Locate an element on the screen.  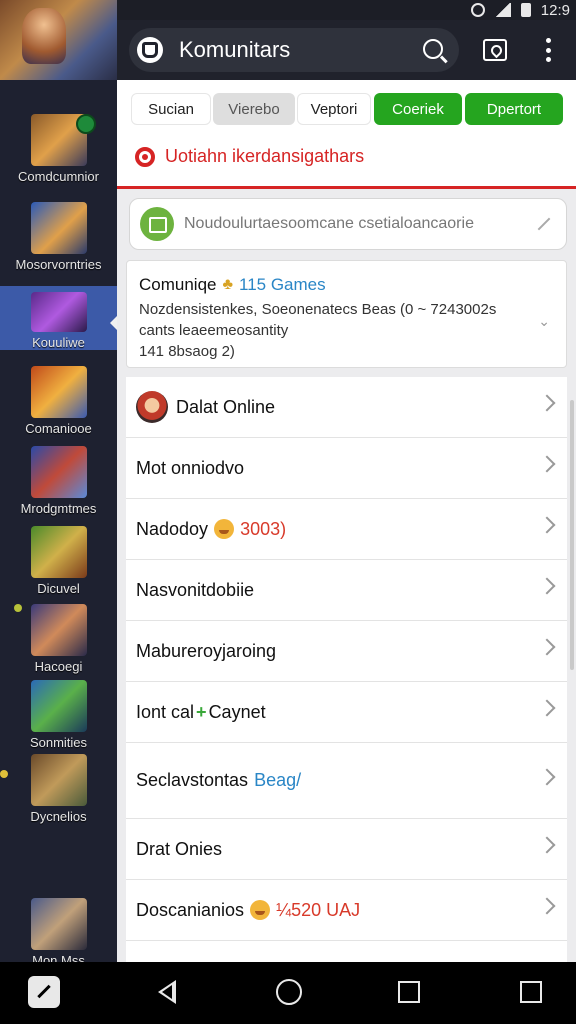
scrollbar is located at coordinates (572, 535).